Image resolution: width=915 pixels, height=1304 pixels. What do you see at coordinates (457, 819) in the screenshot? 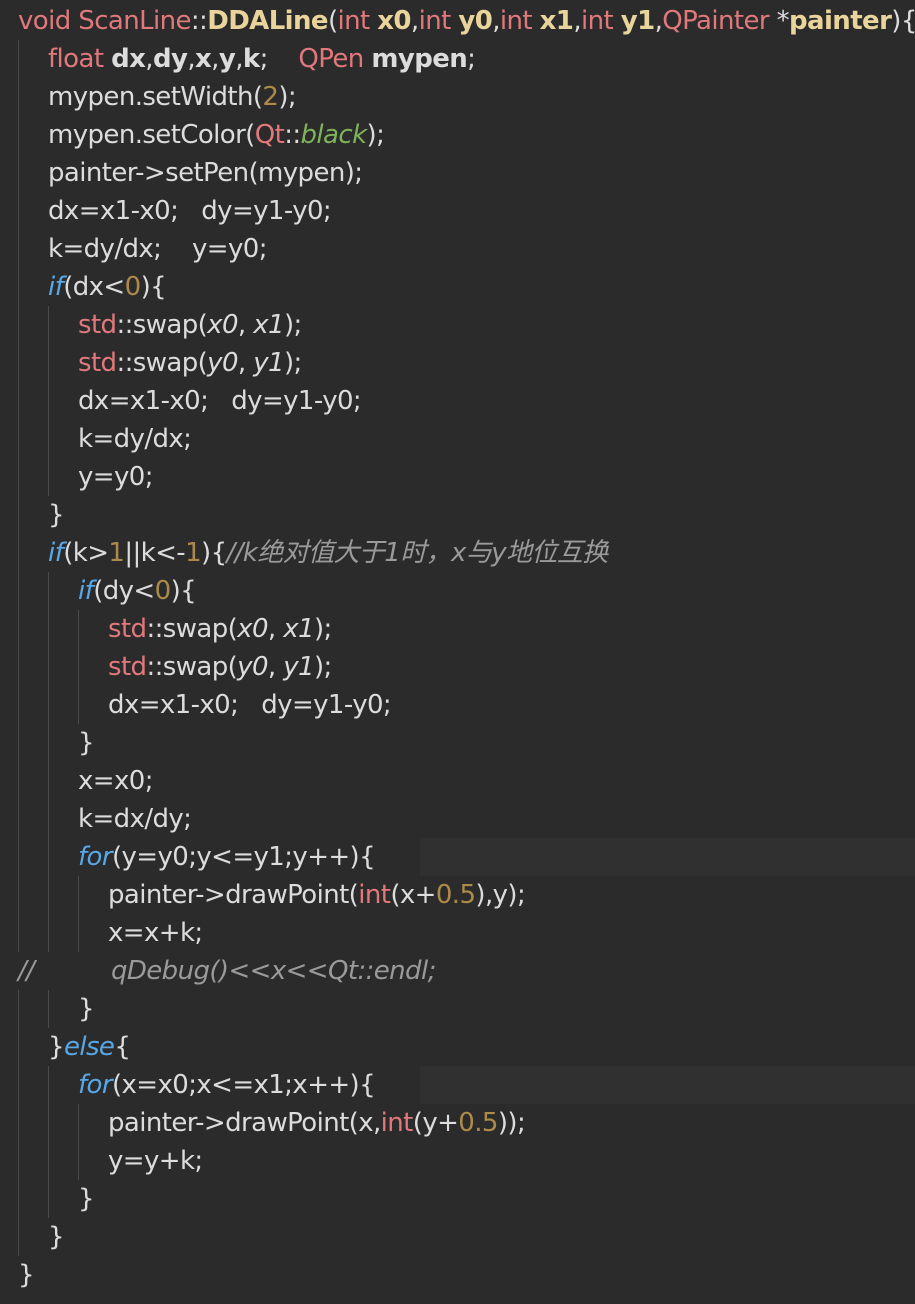
I see `code-line: k=dx/dy;` at bounding box center [457, 819].